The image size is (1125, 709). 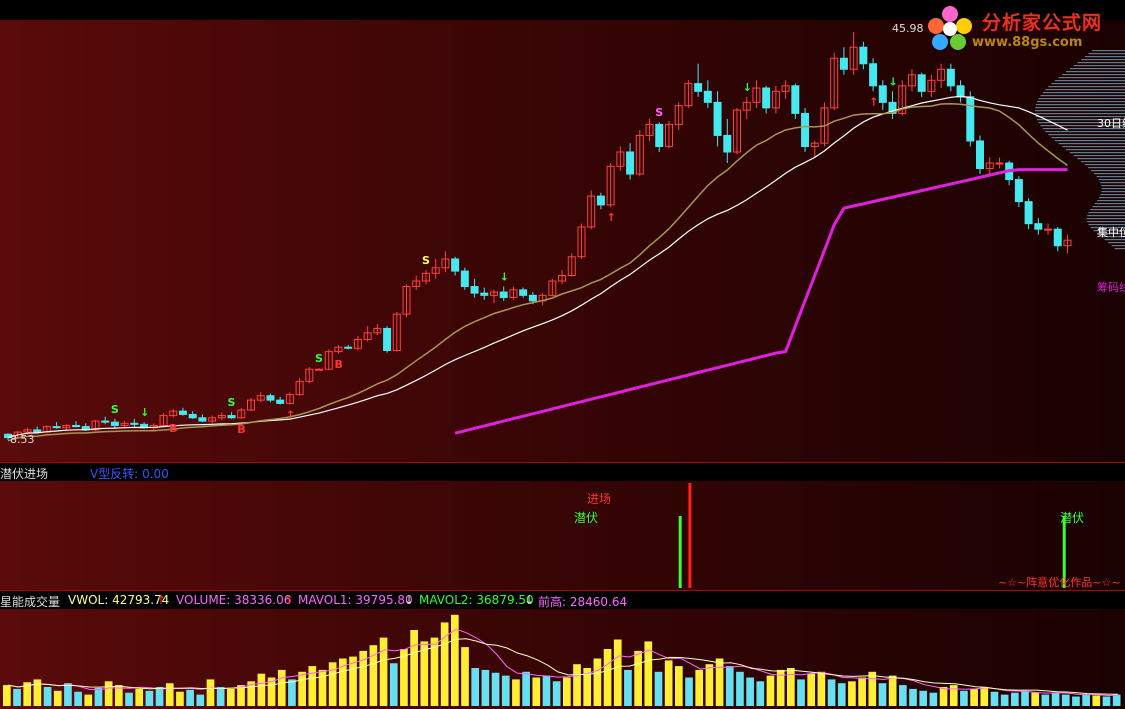 What do you see at coordinates (599, 499) in the screenshot?
I see `enter-label: 进场` at bounding box center [599, 499].